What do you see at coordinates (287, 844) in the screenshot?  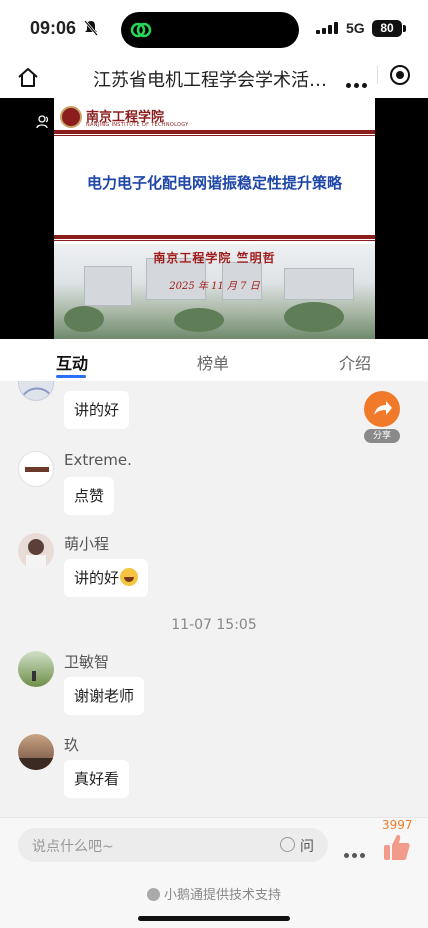 I see `ask-toggle-icon` at bounding box center [287, 844].